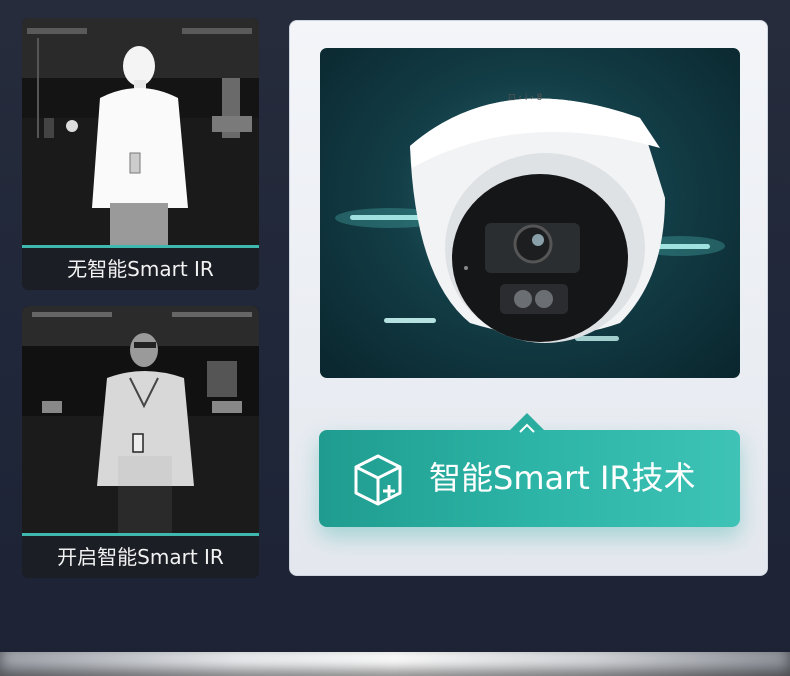 The width and height of the screenshot is (790, 676). I want to click on smart-ir-feature-banner: 智能Smart IR技术, so click(529, 470).